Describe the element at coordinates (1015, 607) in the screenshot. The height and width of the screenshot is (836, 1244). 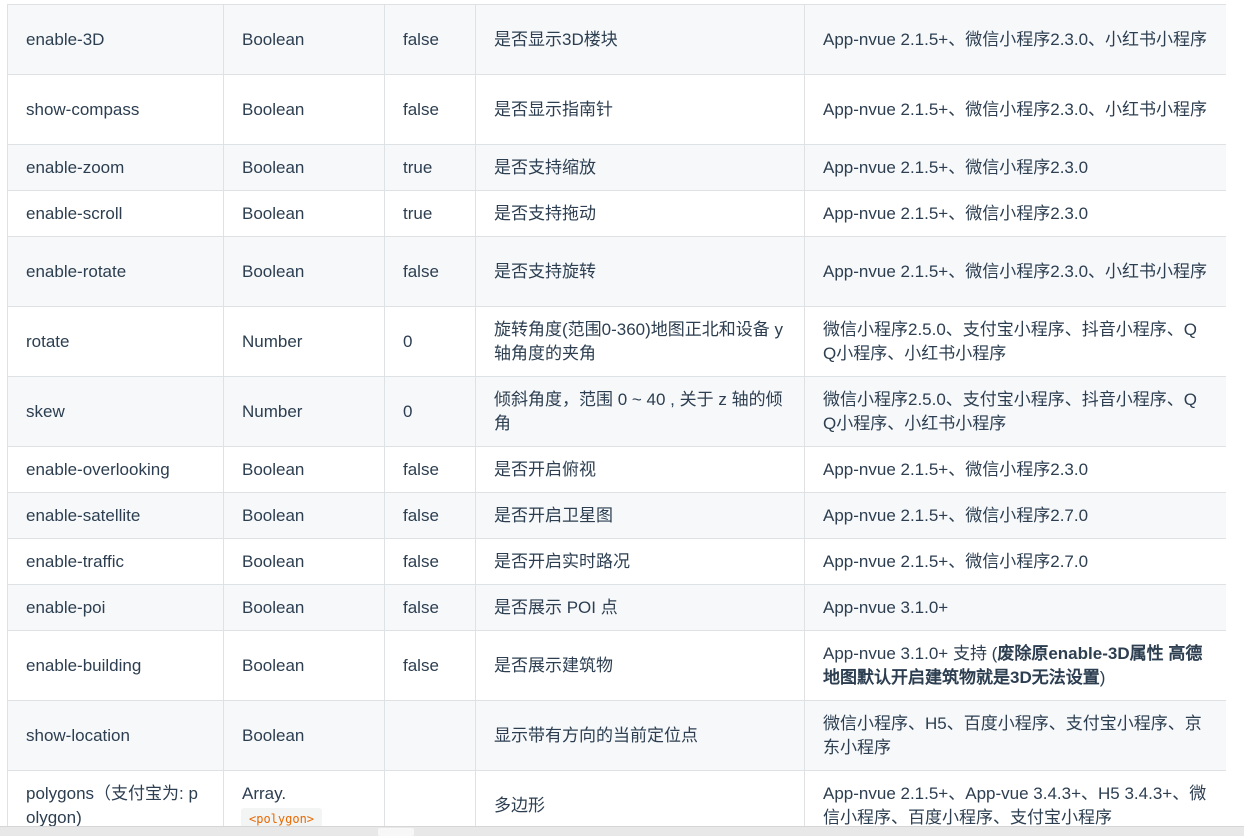
I see `prop-platform: App-nvue 3.1.0+` at that location.